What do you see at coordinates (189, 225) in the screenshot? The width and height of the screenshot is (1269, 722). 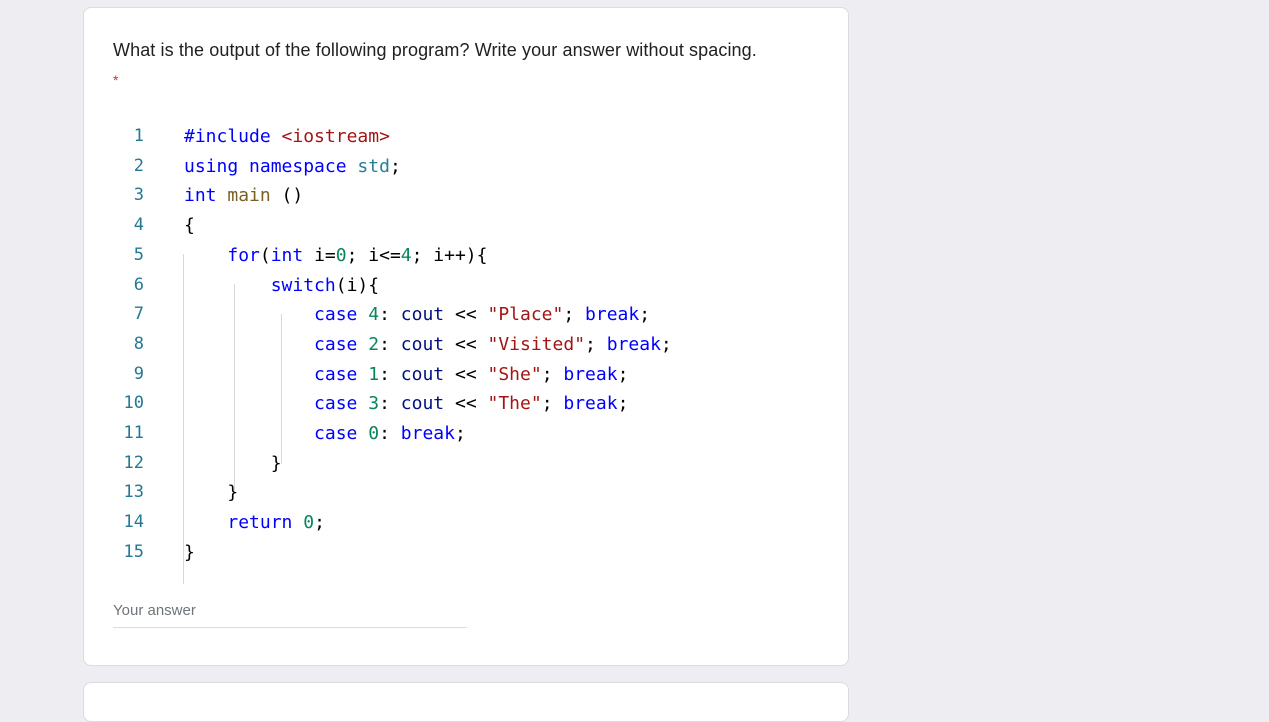 I see `code-text: {` at bounding box center [189, 225].